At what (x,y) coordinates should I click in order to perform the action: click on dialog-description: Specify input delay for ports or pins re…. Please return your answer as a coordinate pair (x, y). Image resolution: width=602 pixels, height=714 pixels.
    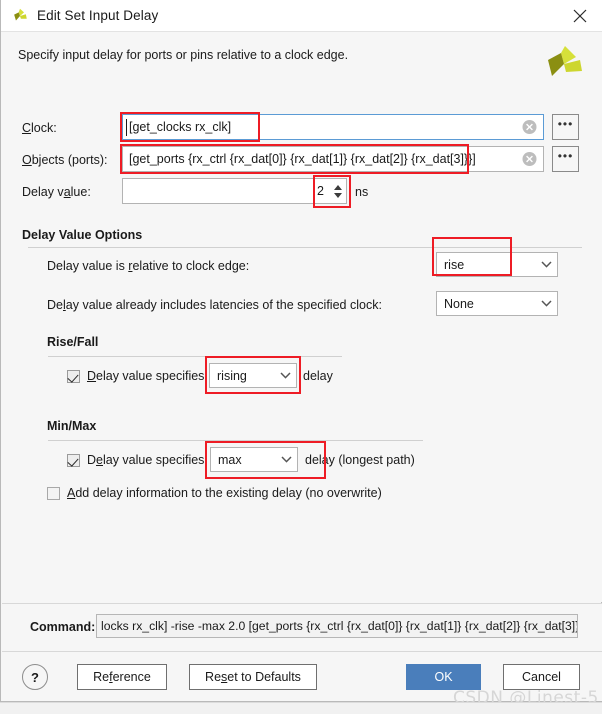
    Looking at the image, I should click on (183, 55).